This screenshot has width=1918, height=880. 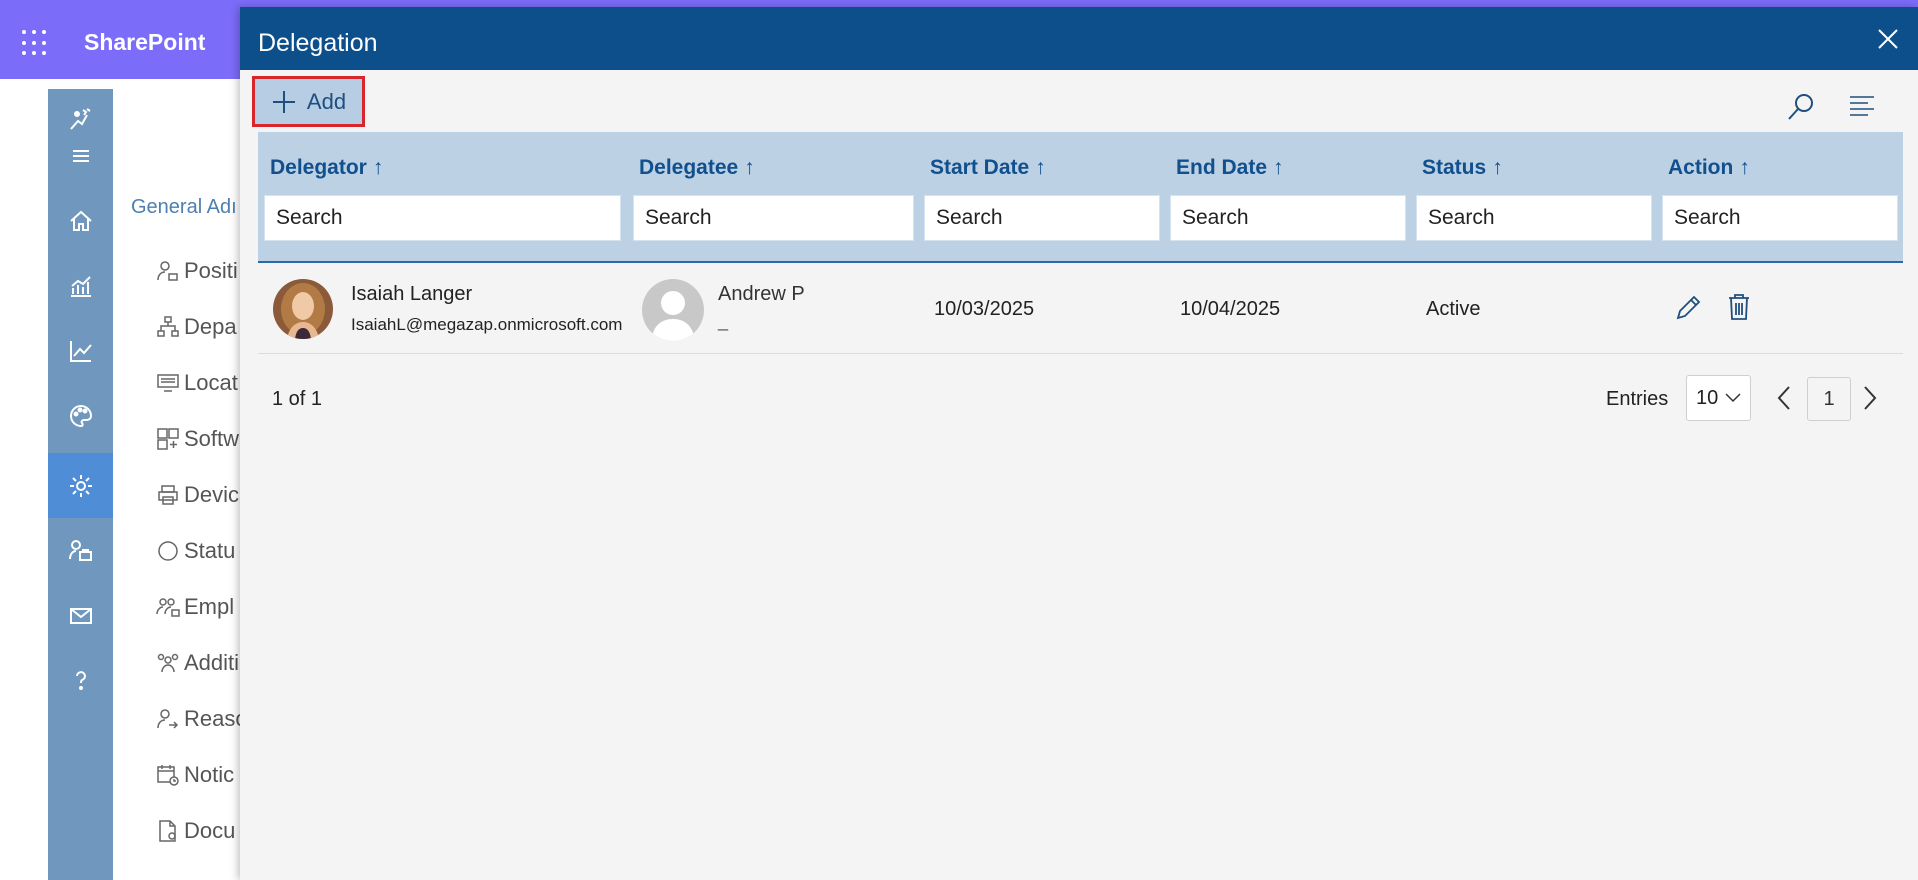 What do you see at coordinates (723, 321) in the screenshot?
I see `delegatee-email: _` at bounding box center [723, 321].